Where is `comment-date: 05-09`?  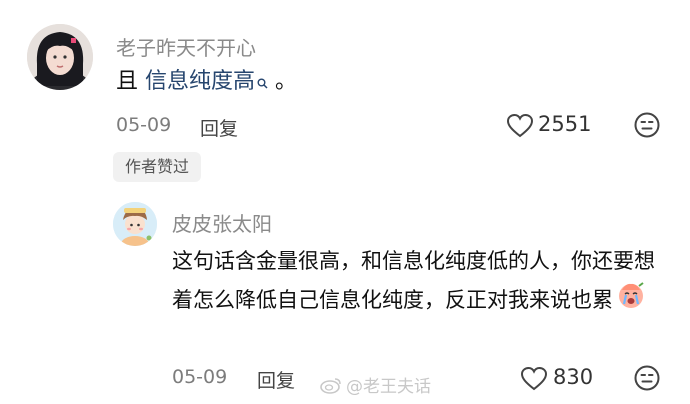
comment-date: 05-09 is located at coordinates (144, 125).